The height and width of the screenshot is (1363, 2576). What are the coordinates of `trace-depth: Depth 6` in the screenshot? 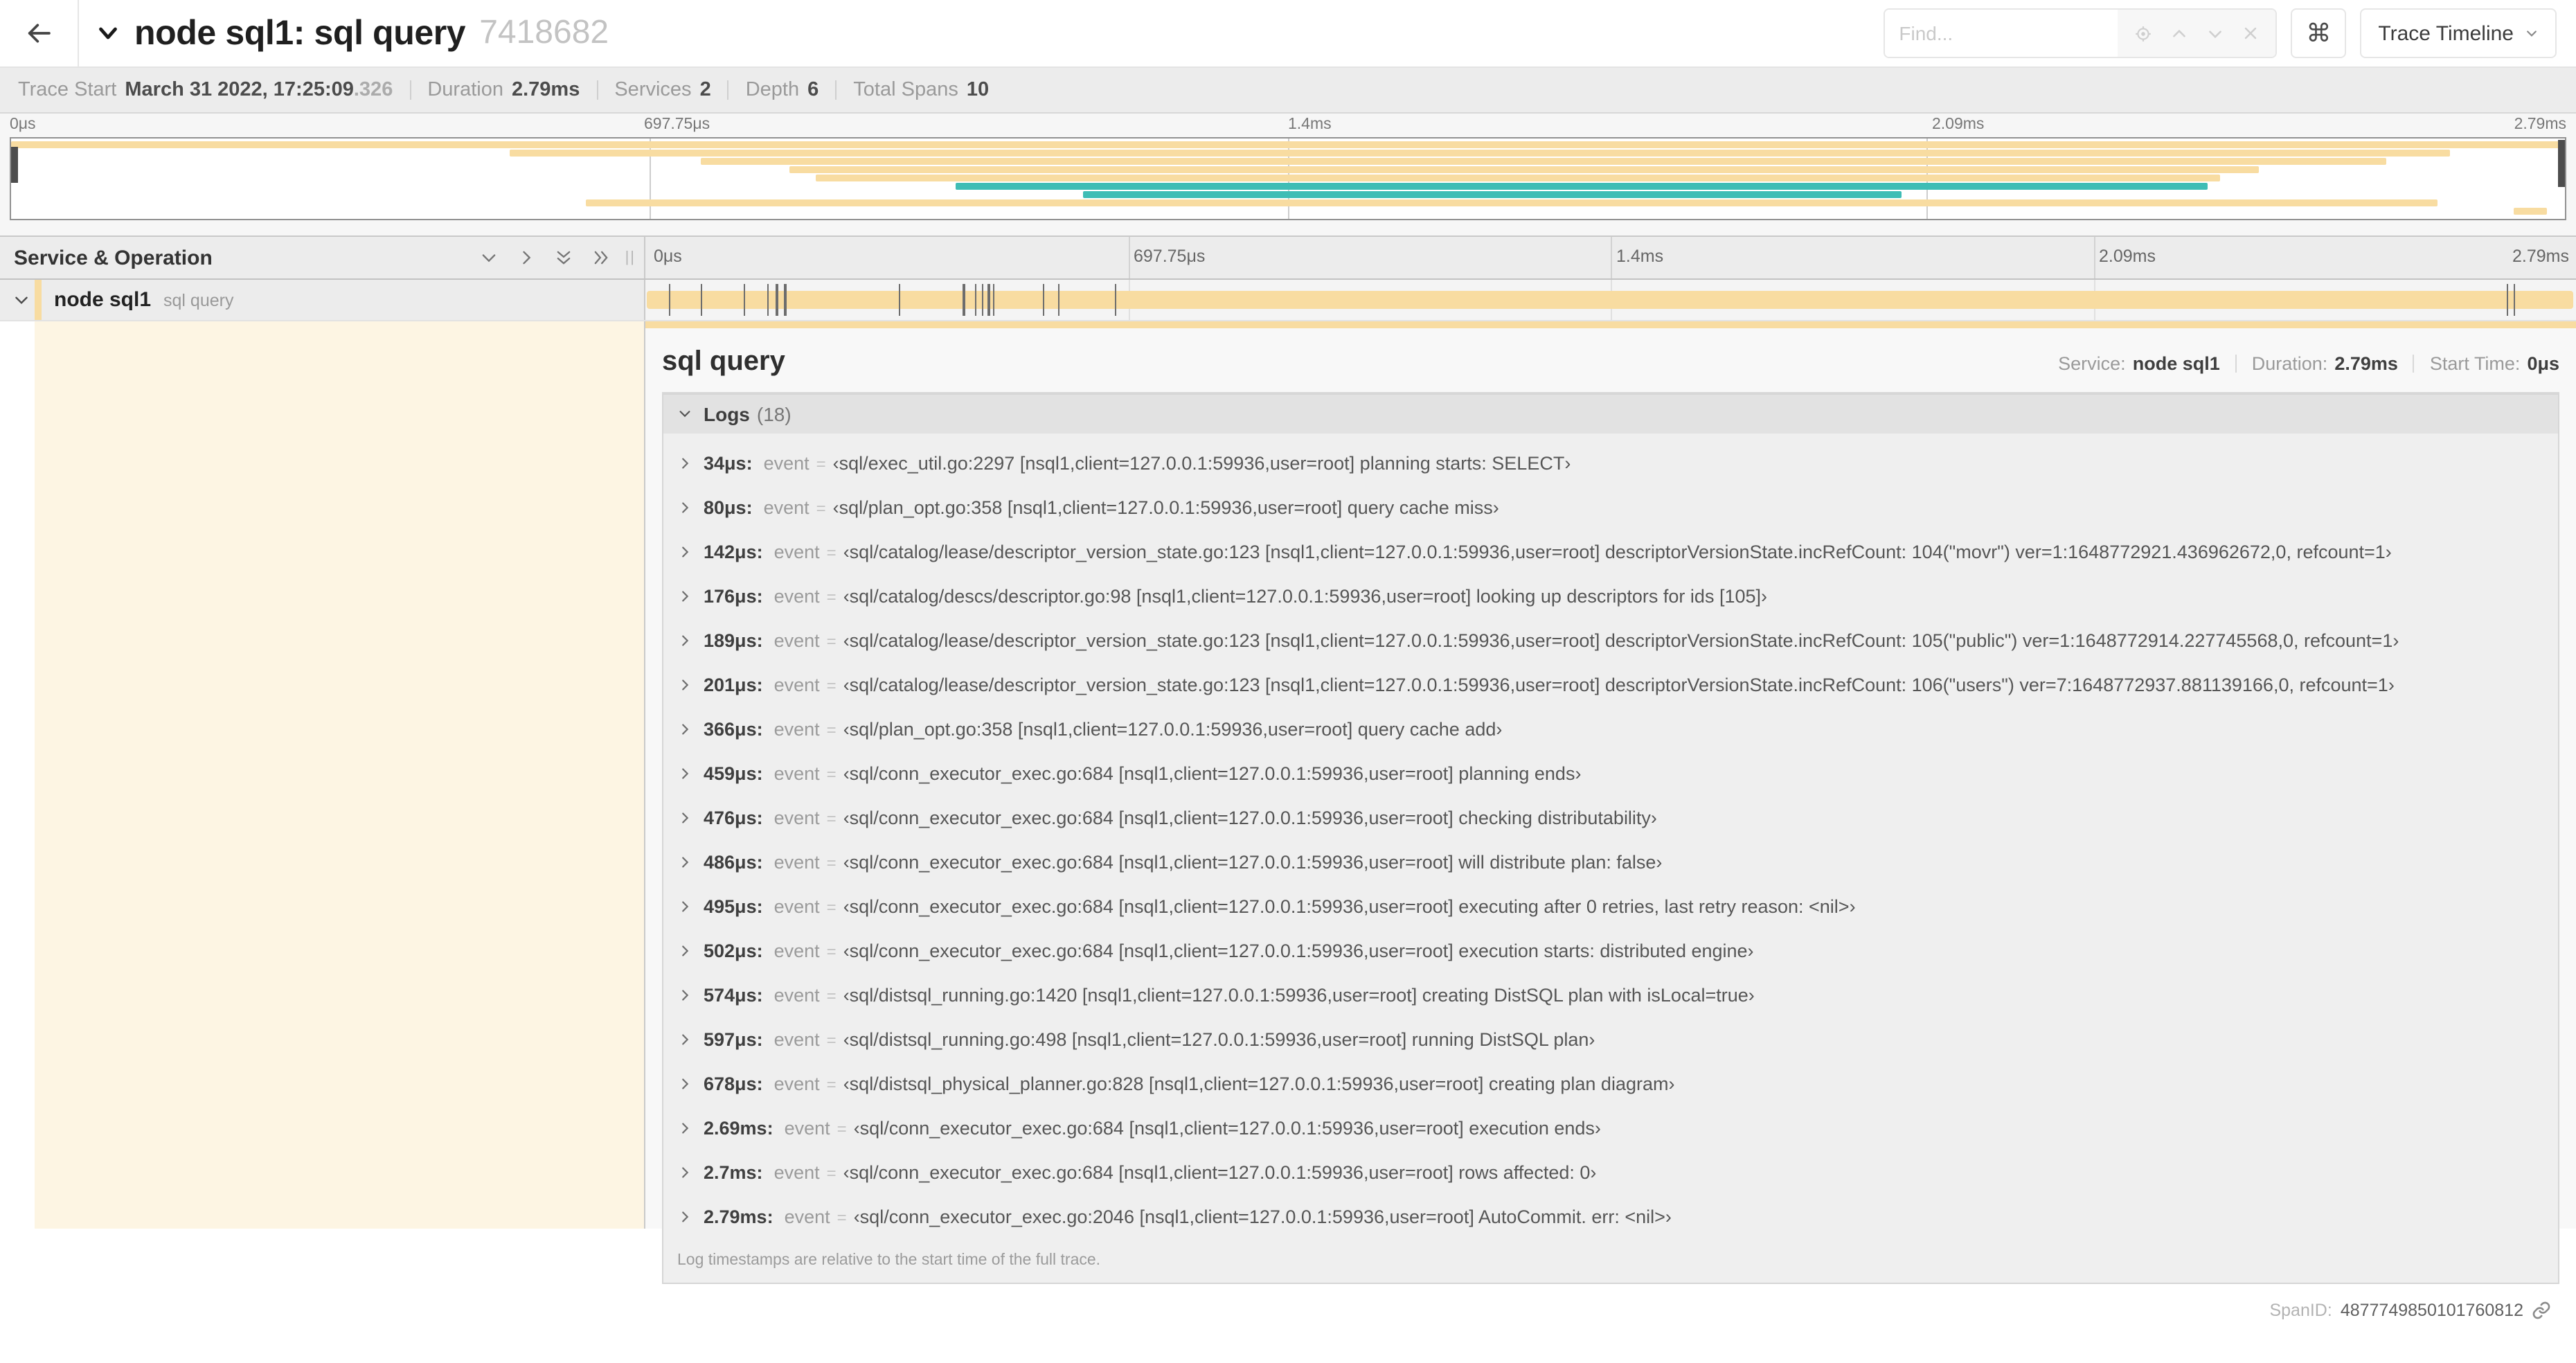 It's located at (782, 90).